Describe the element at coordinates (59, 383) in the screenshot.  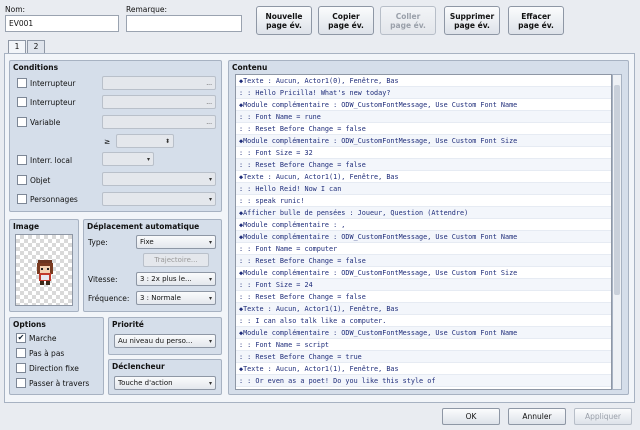
I see `through-label: Passer à travers` at that location.